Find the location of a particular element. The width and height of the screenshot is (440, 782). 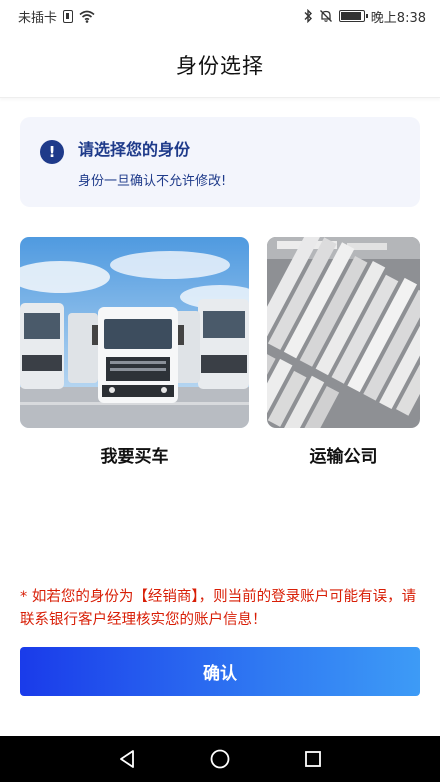

sim-icon is located at coordinates (68, 16).